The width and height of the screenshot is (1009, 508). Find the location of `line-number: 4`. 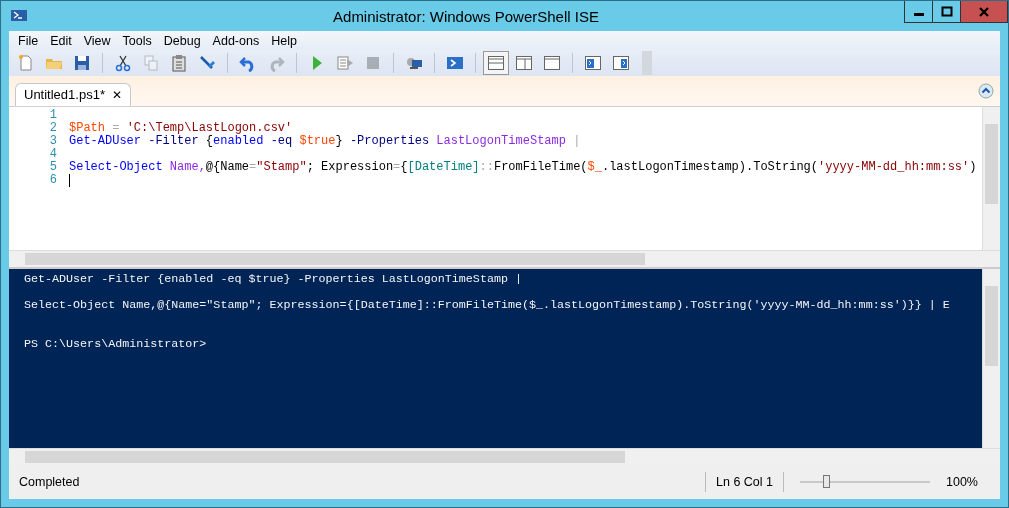

line-number: 4 is located at coordinates (52, 154).